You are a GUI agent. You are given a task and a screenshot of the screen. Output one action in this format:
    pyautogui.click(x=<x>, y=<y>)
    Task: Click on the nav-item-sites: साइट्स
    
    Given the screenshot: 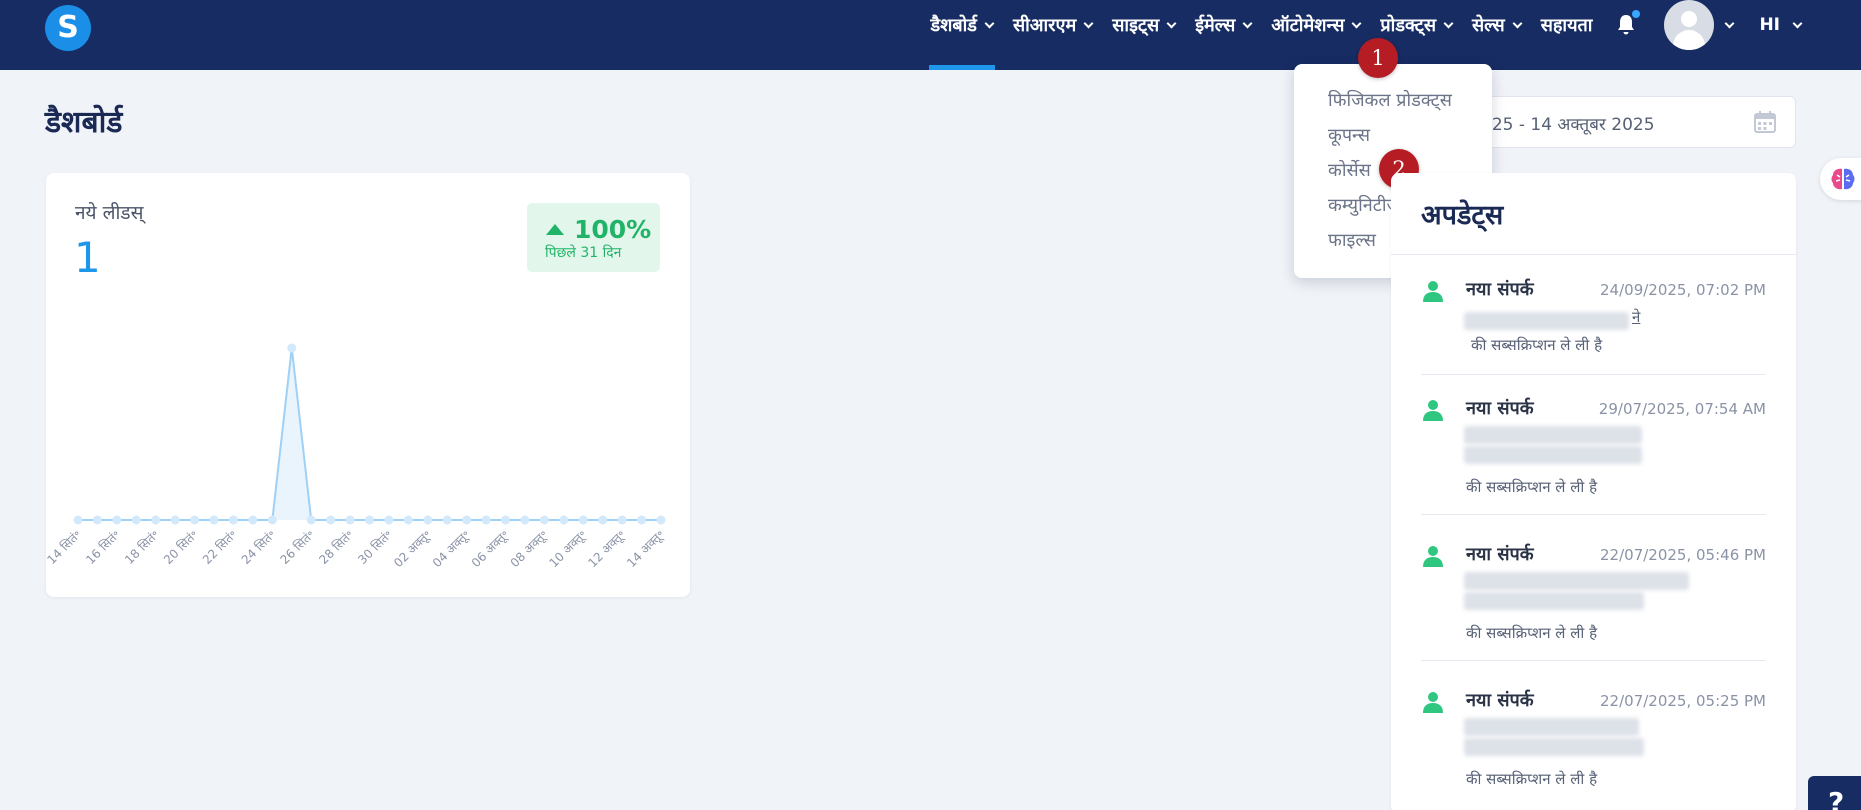 What is the action you would take?
    pyautogui.click(x=1144, y=25)
    